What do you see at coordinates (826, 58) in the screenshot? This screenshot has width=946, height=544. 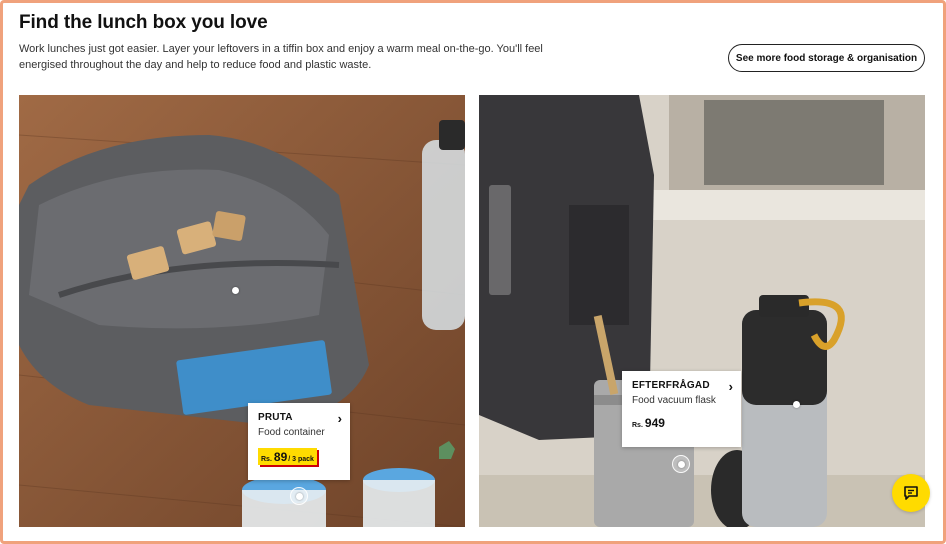 I see `see-more-button: See more food storage & organisation` at bounding box center [826, 58].